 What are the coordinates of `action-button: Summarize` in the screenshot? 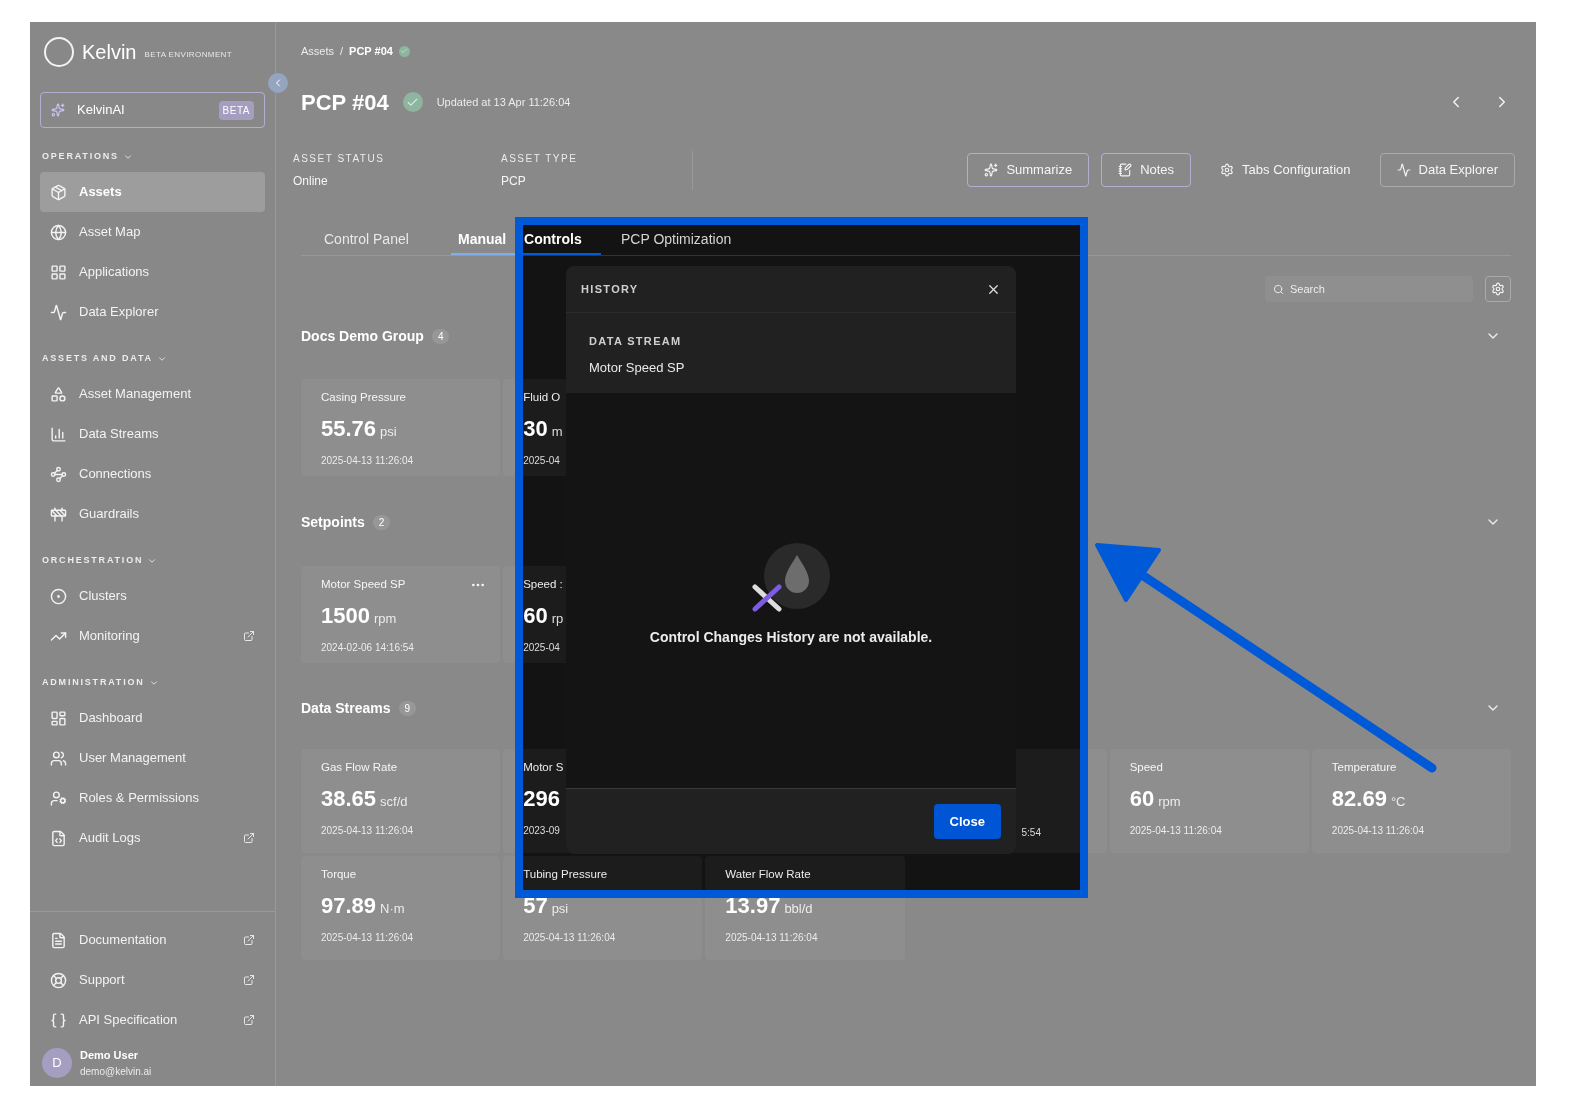 It's located at (1028, 170).